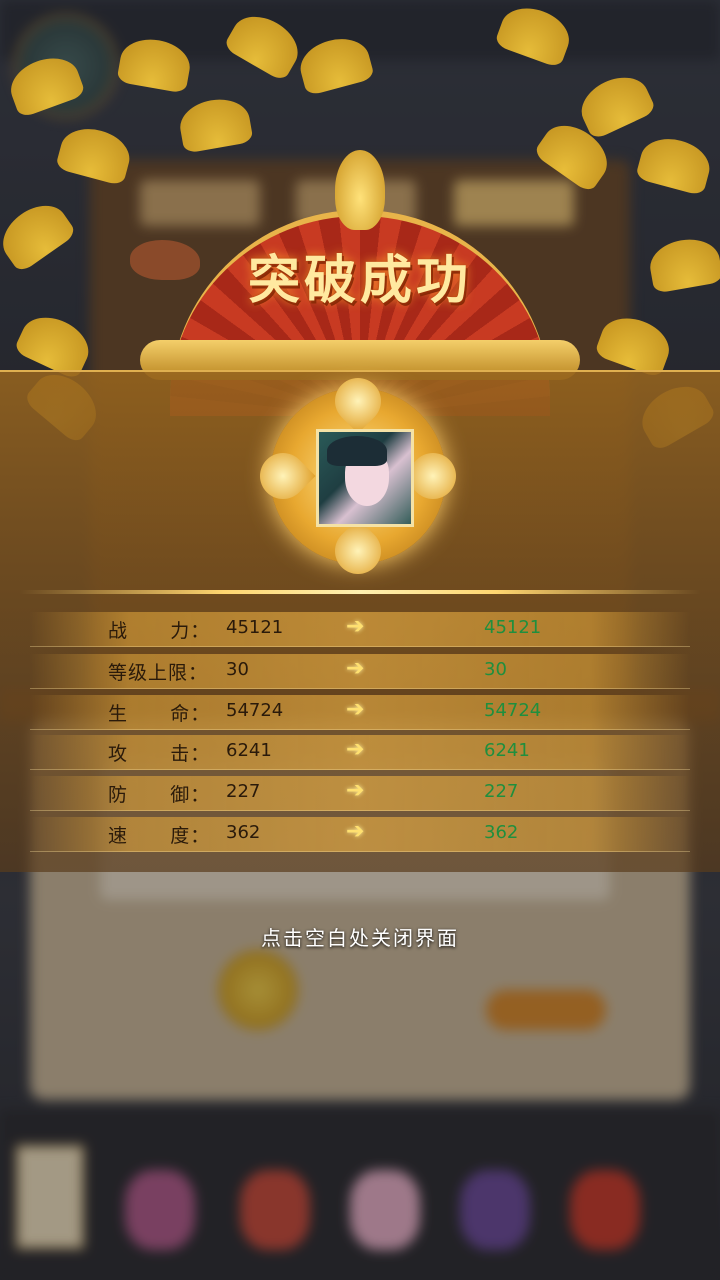  I want to click on stat-row: 速 度： 362 ➔ 362, so click(360, 834).